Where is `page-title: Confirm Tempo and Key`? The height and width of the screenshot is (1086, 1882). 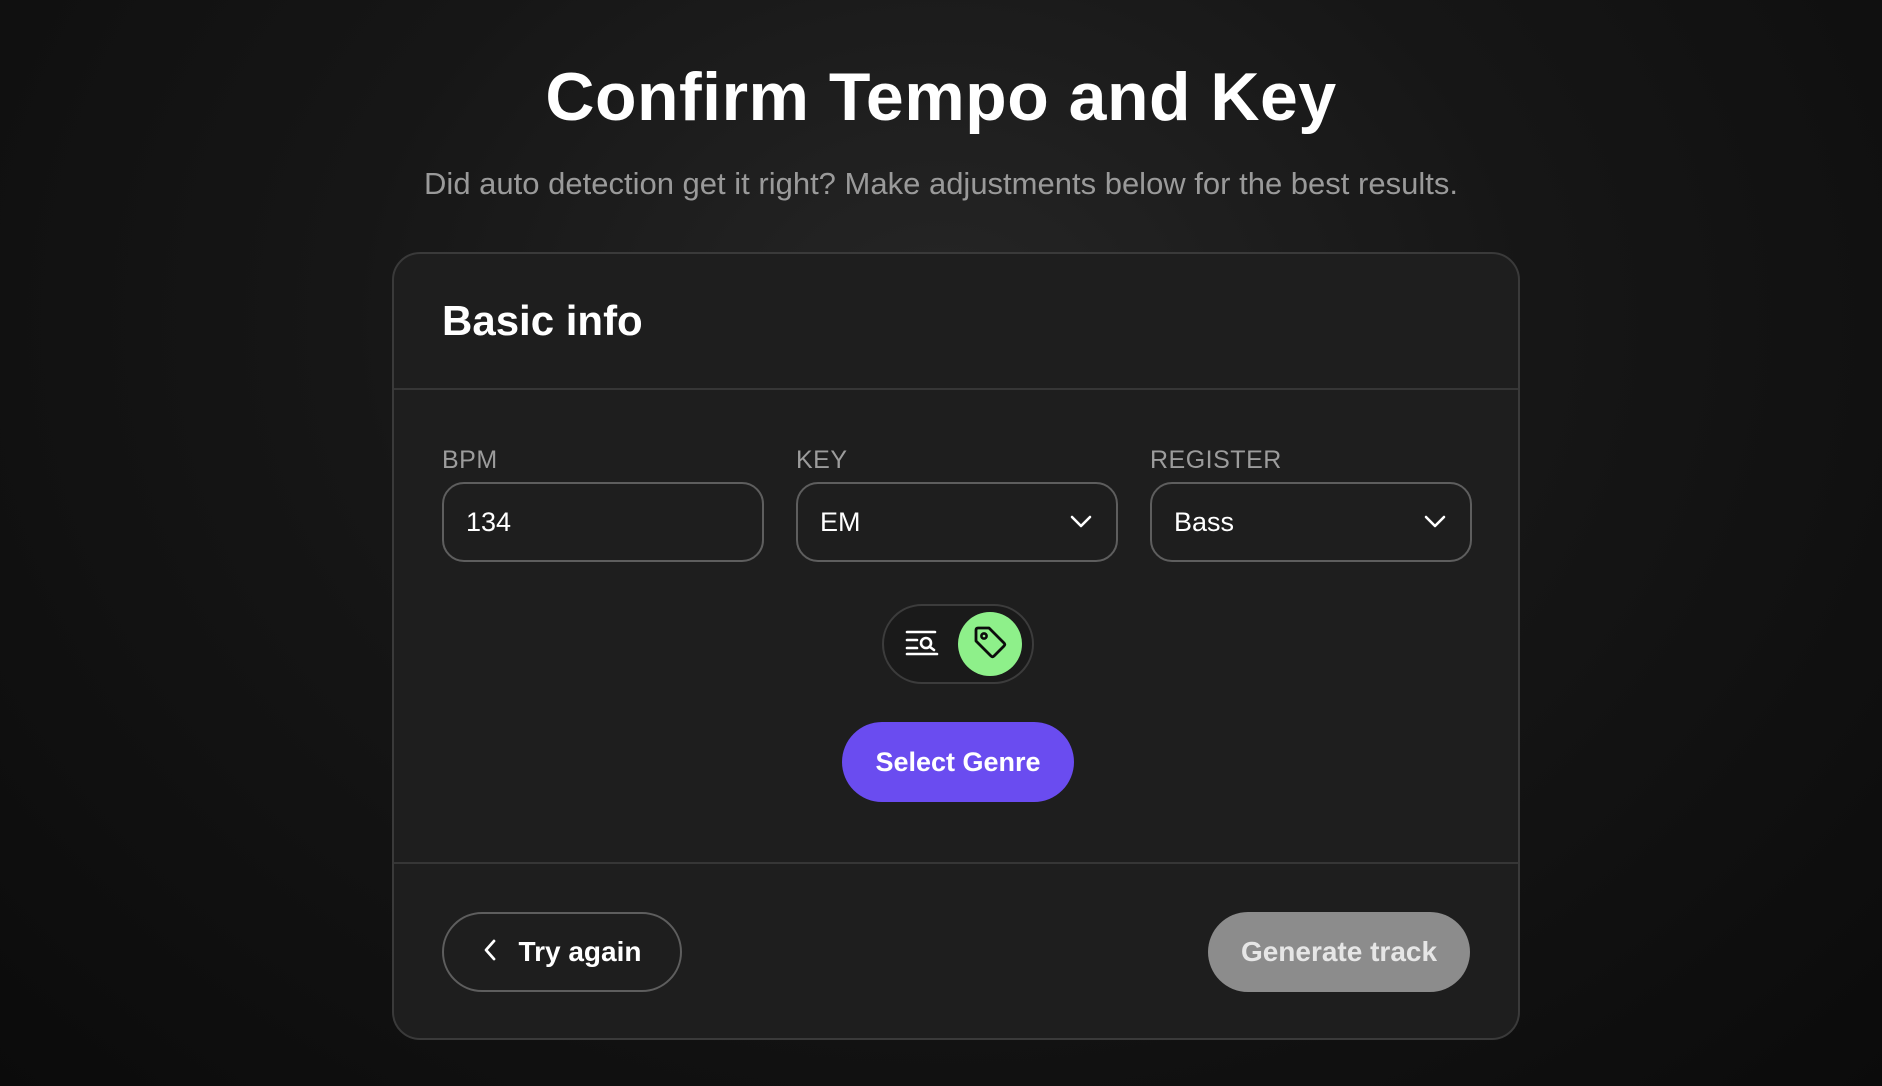
page-title: Confirm Tempo and Key is located at coordinates (941, 97).